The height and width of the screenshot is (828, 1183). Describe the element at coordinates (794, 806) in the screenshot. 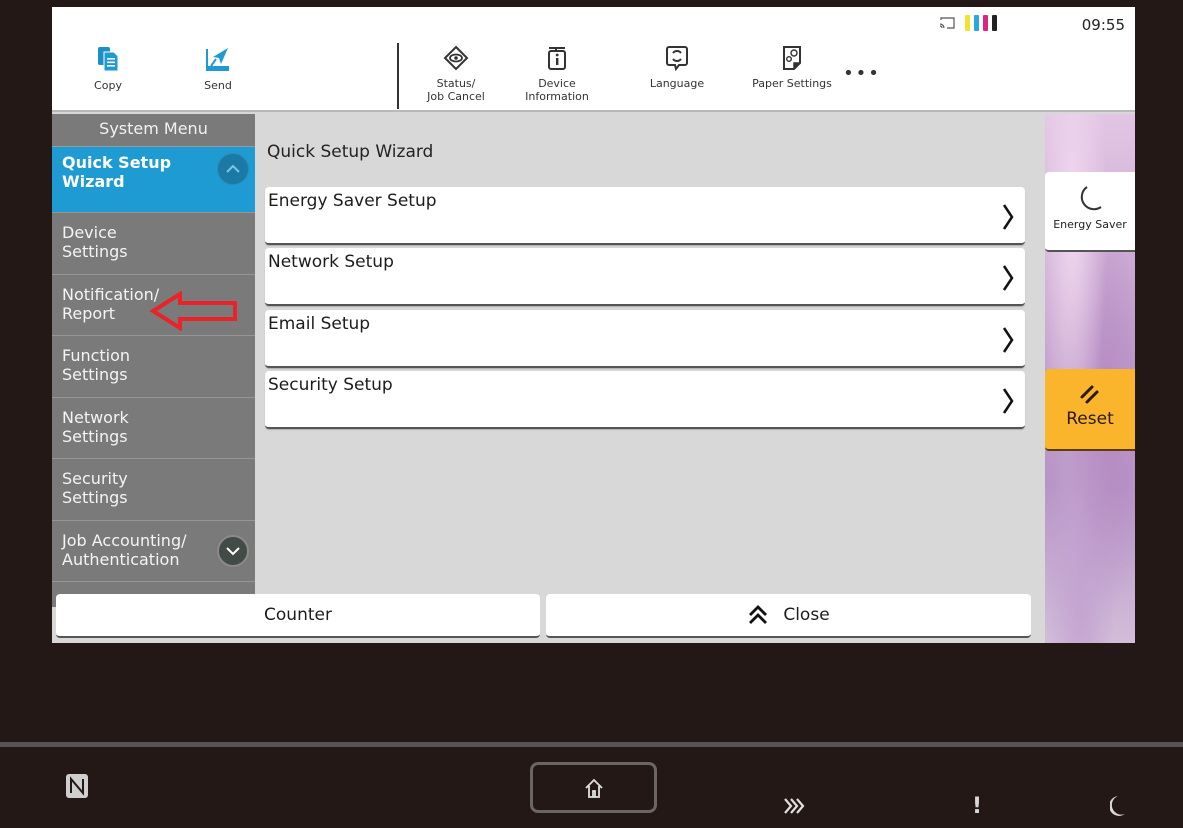

I see `processing-indicator-icon` at that location.